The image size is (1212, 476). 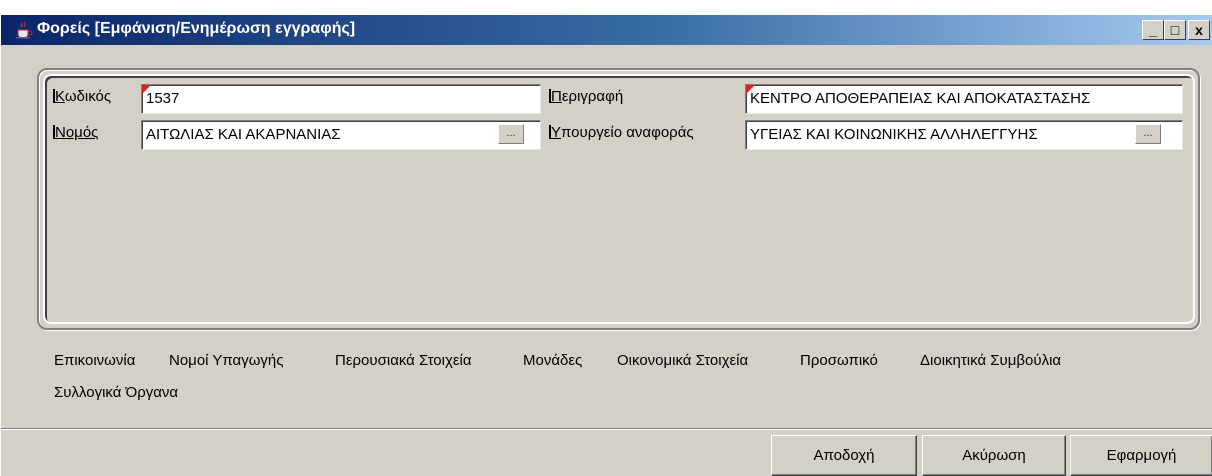 I want to click on tab-prefectures: Νομοί Υπαγωγής, so click(x=226, y=360).